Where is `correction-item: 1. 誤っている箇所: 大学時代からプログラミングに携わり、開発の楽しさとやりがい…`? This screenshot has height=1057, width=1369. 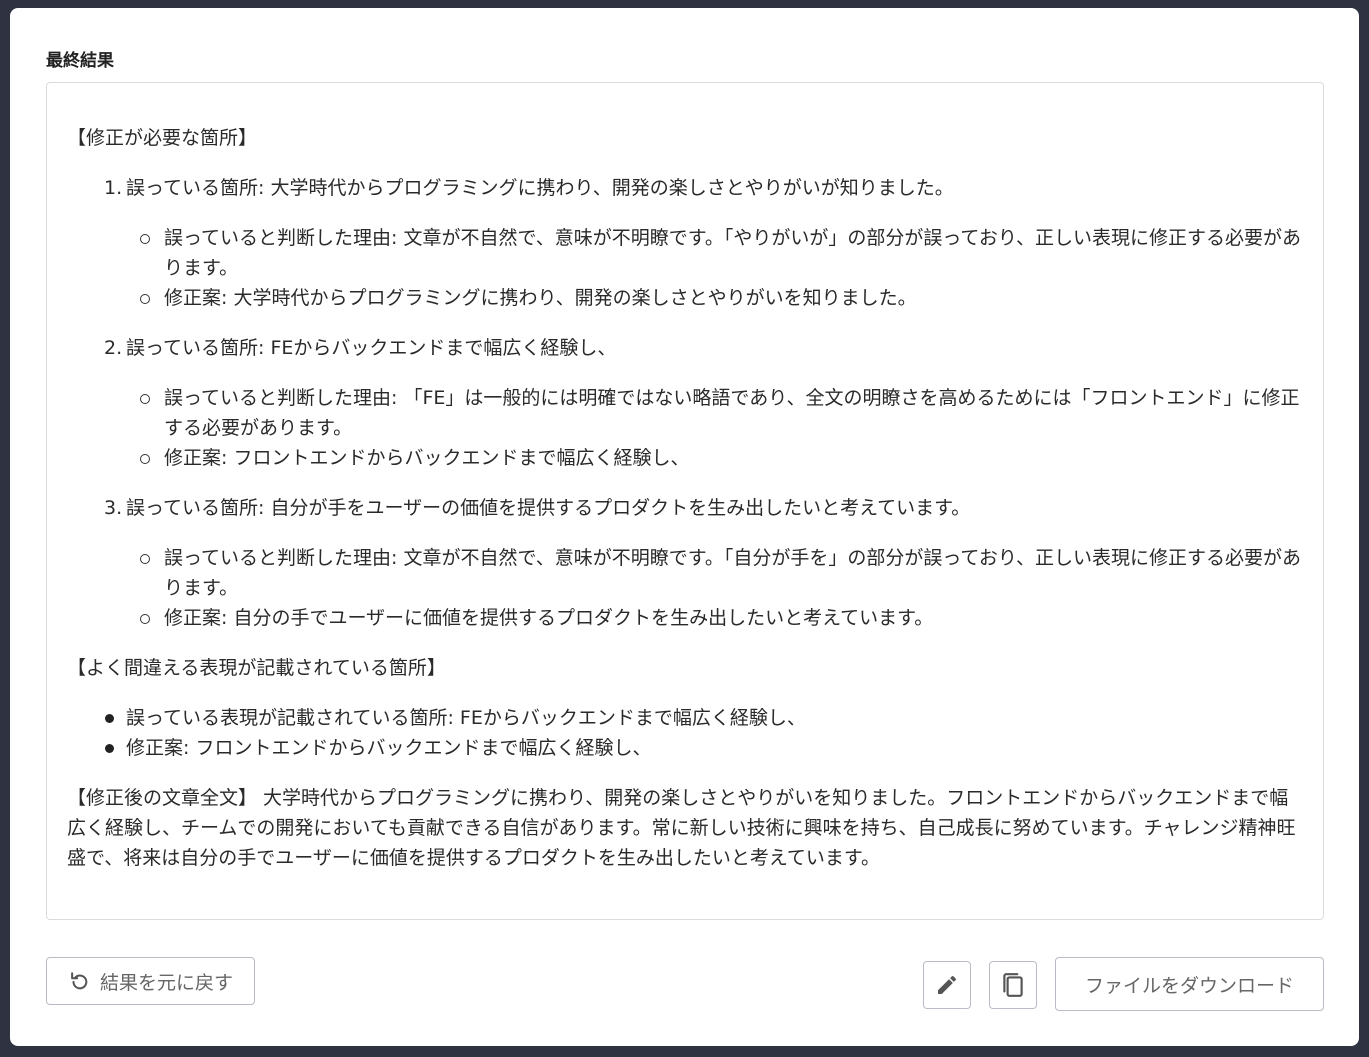
correction-item: 1. 誤っている箇所: 大学時代からプログラミングに携わり、開発の楽しさとやりがい… is located at coordinates (703, 243).